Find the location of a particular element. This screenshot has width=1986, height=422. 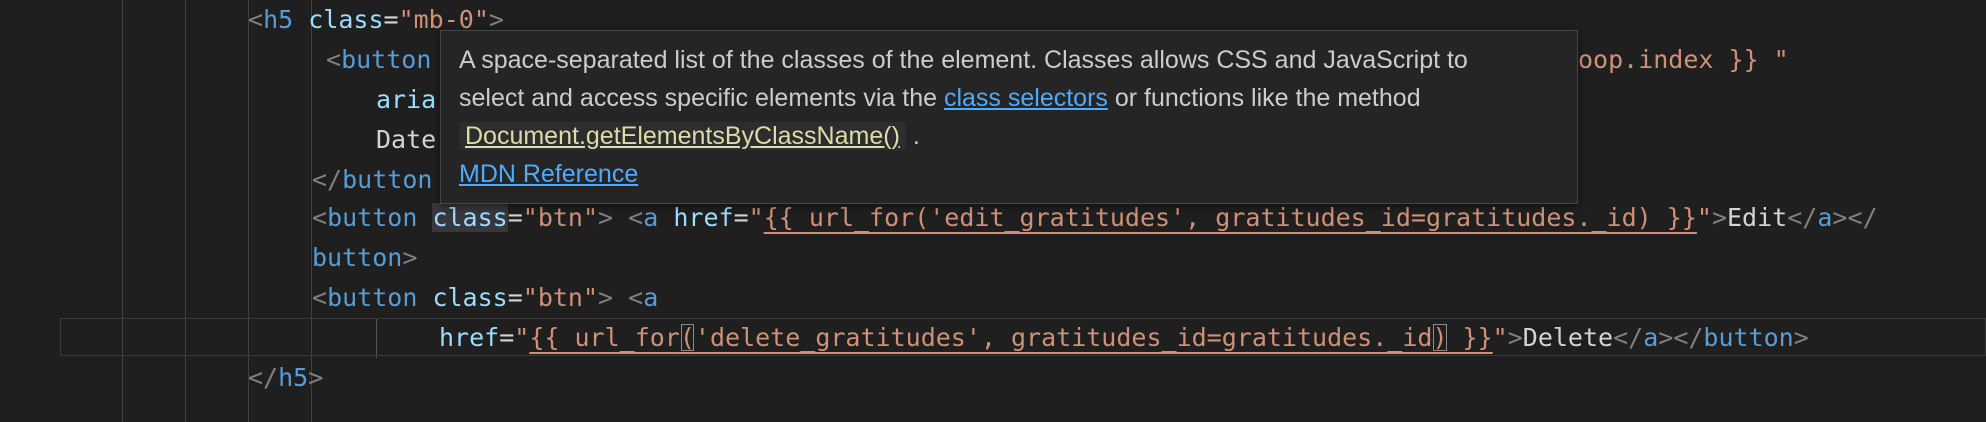

code-line-10: </h5> is located at coordinates (285, 378).